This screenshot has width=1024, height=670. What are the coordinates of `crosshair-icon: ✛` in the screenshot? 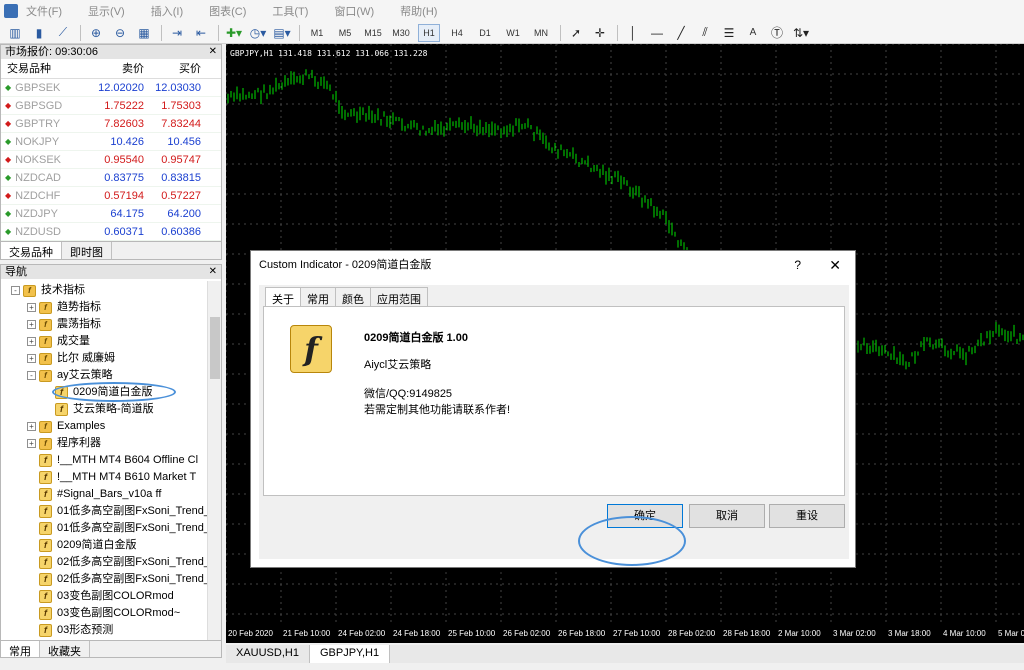 It's located at (600, 33).